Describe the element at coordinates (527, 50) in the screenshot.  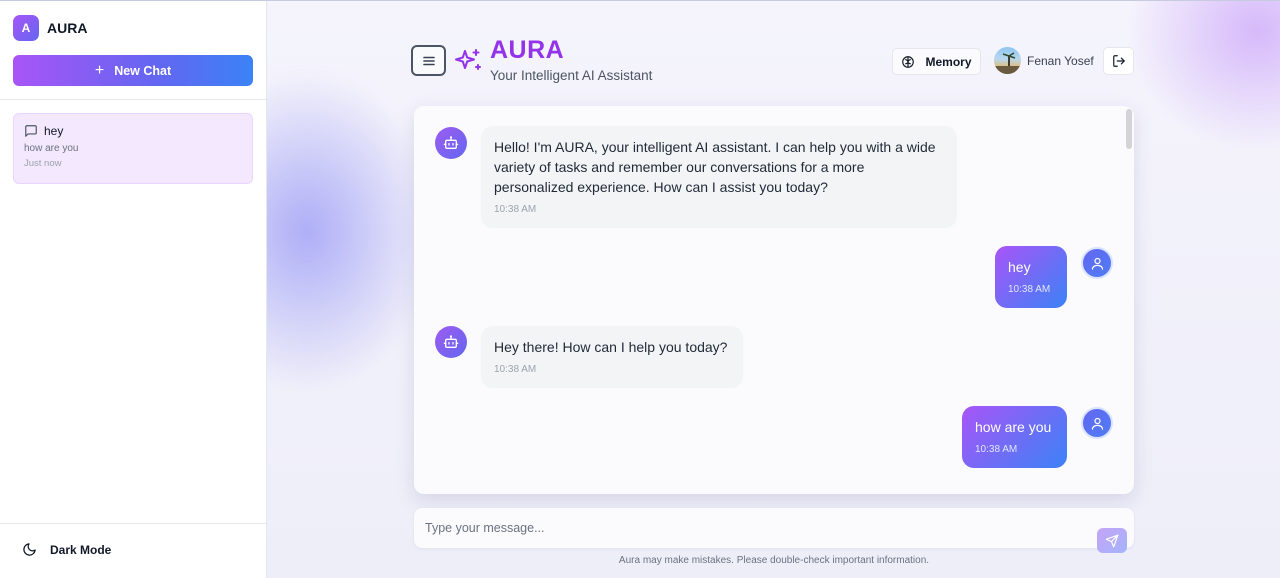
I see `page-title: AURA` at that location.